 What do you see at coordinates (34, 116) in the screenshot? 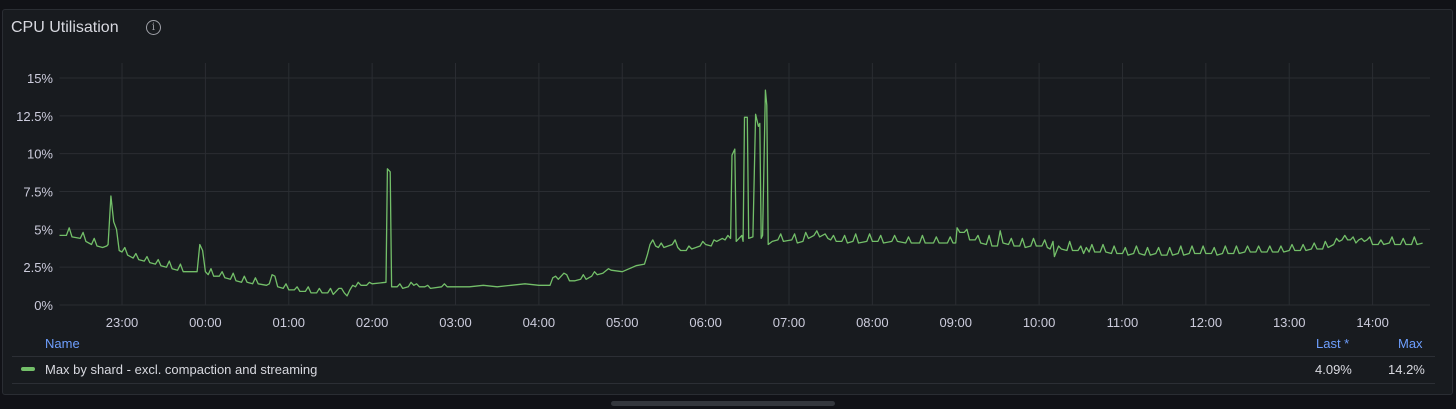
I see `y-tick-label: 12.5%` at bounding box center [34, 116].